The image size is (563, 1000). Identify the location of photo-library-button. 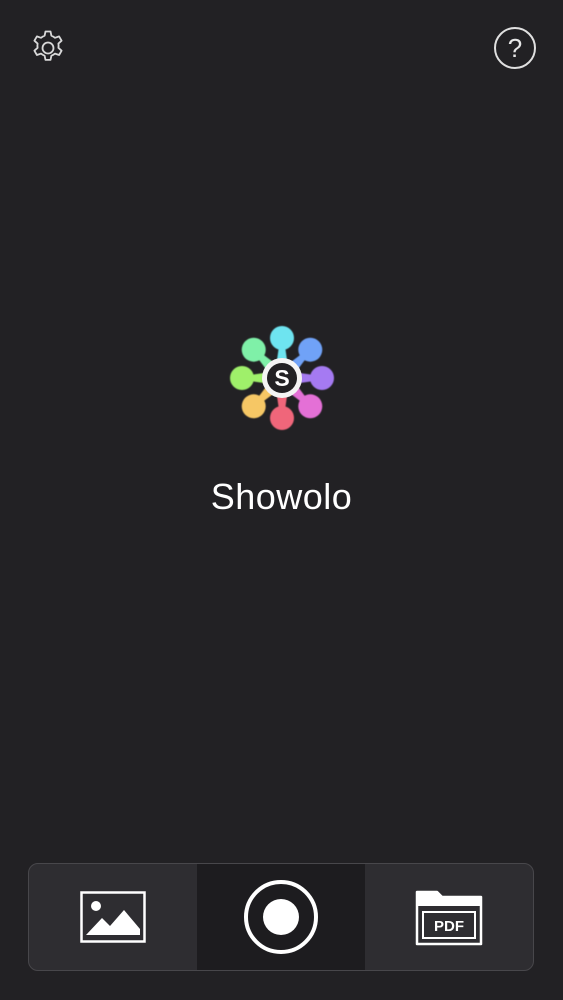
(113, 917).